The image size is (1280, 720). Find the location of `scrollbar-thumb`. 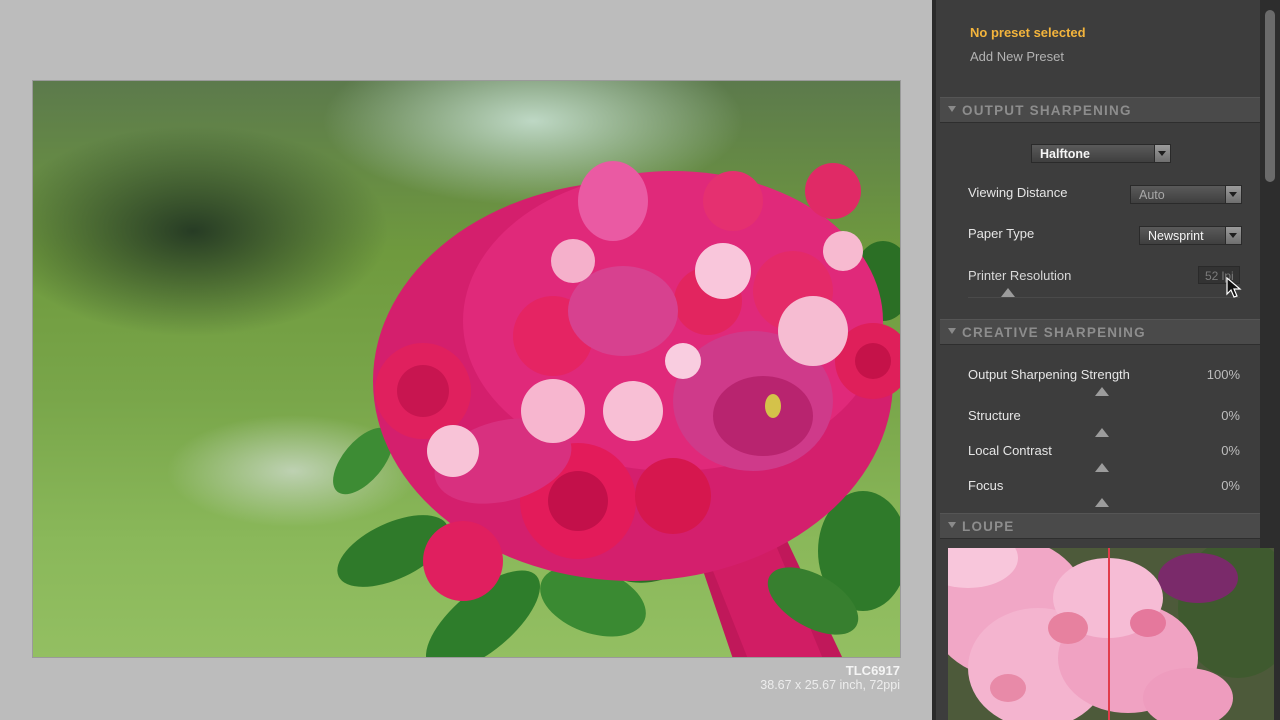

scrollbar-thumb is located at coordinates (1270, 96).